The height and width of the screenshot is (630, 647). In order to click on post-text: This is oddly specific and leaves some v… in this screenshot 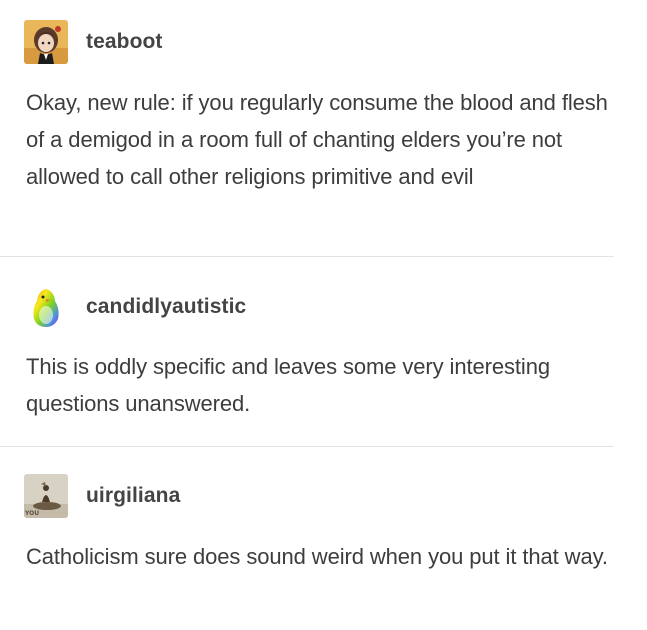, I will do `click(288, 385)`.